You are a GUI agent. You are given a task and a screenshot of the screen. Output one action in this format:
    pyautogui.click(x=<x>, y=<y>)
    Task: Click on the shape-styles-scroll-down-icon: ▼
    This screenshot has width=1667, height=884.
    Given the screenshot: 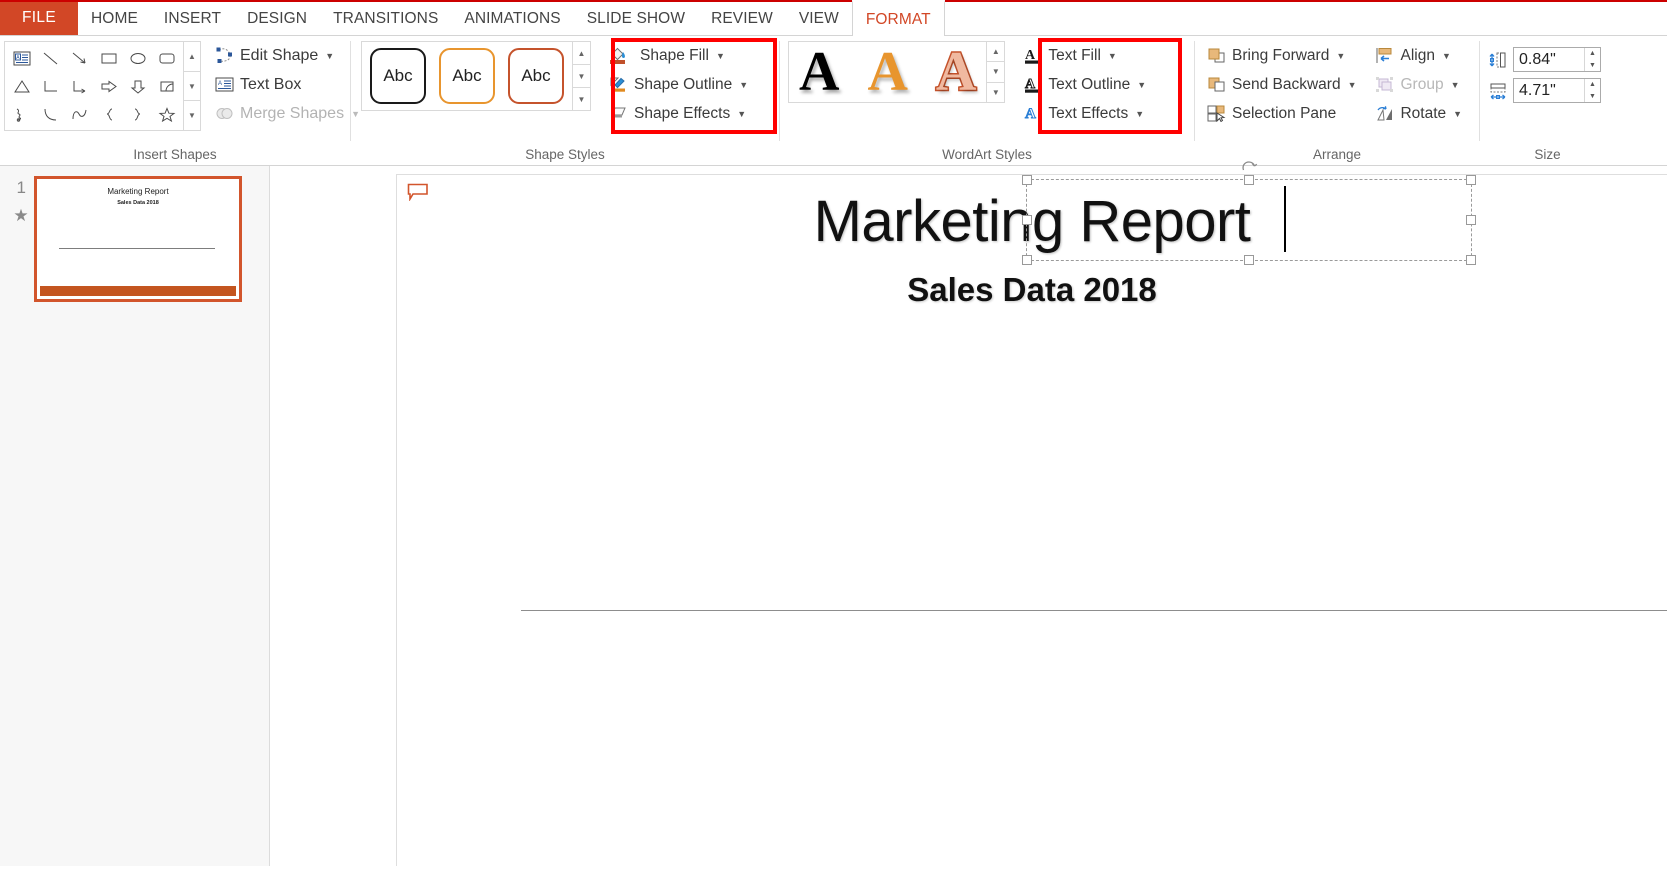 What is the action you would take?
    pyautogui.click(x=581, y=76)
    